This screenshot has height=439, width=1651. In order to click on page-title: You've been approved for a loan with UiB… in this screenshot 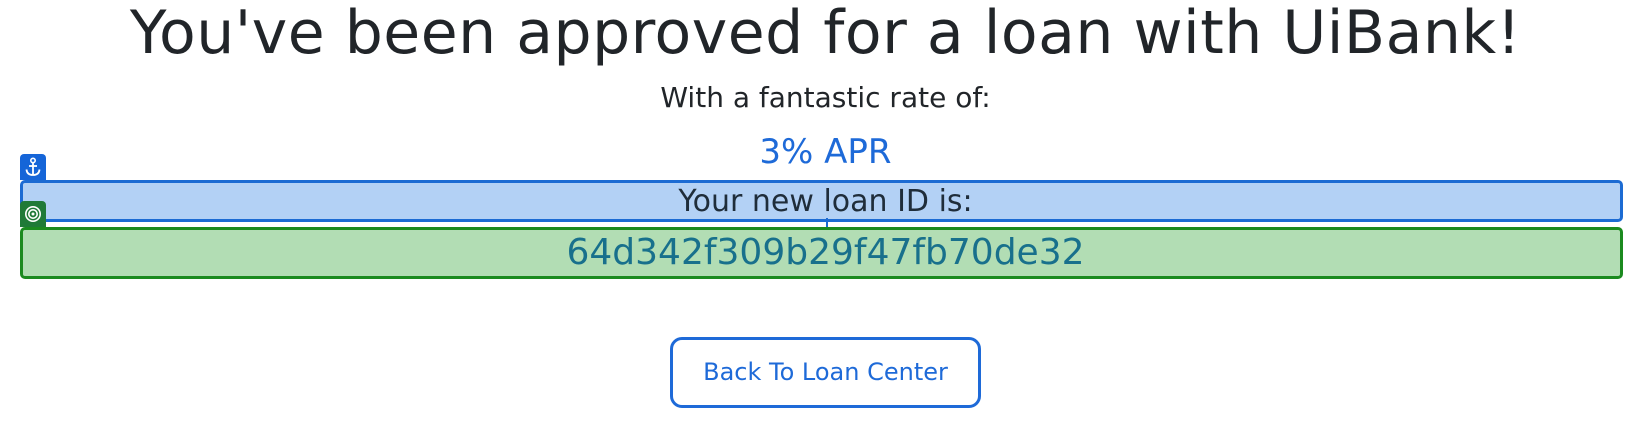, I will do `click(825, 34)`.